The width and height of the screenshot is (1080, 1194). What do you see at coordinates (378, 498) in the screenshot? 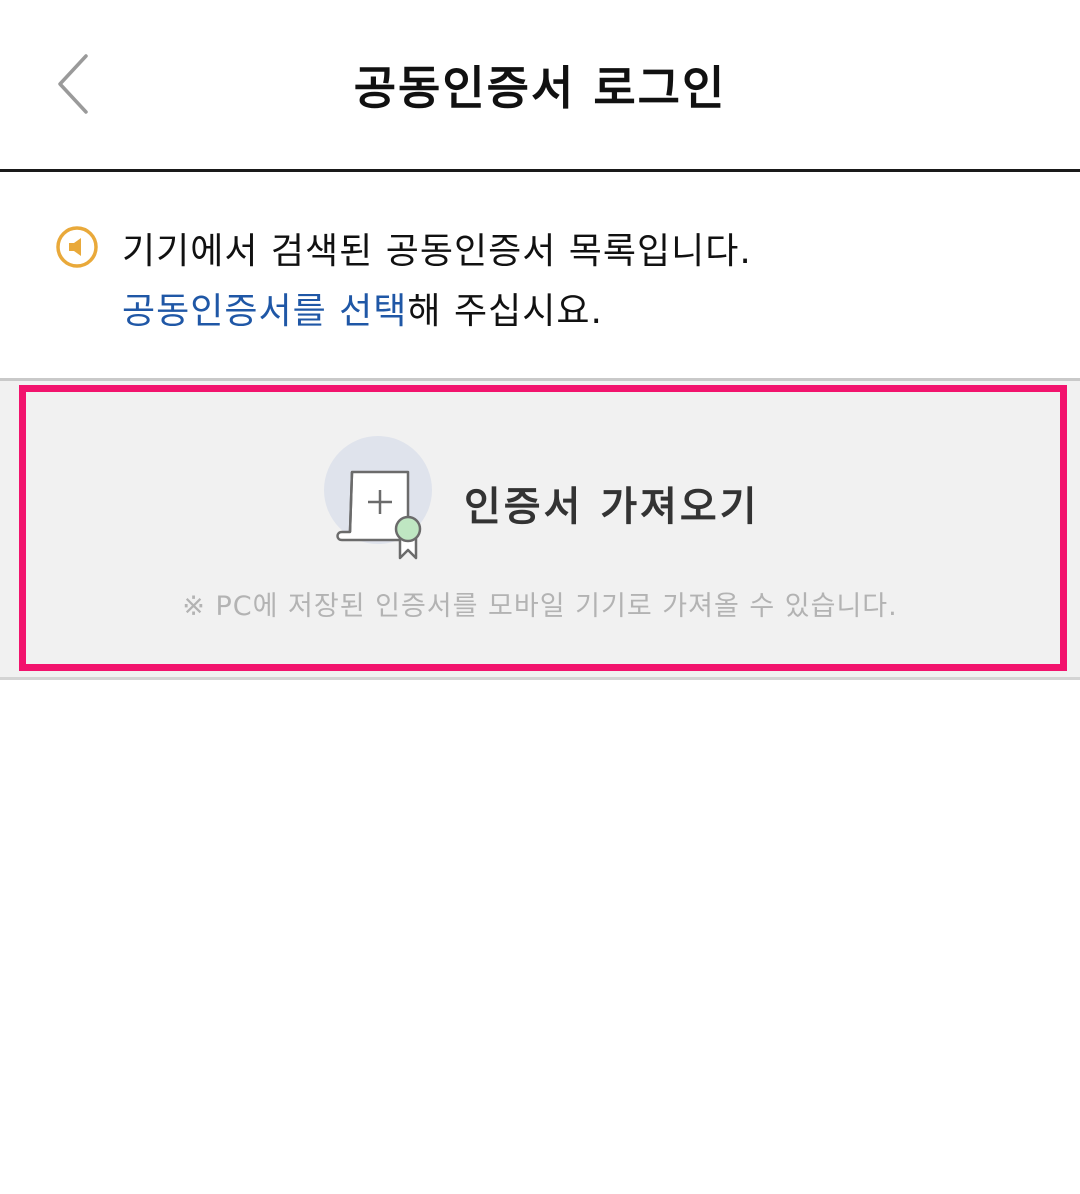
I see `certificate-add-icon` at bounding box center [378, 498].